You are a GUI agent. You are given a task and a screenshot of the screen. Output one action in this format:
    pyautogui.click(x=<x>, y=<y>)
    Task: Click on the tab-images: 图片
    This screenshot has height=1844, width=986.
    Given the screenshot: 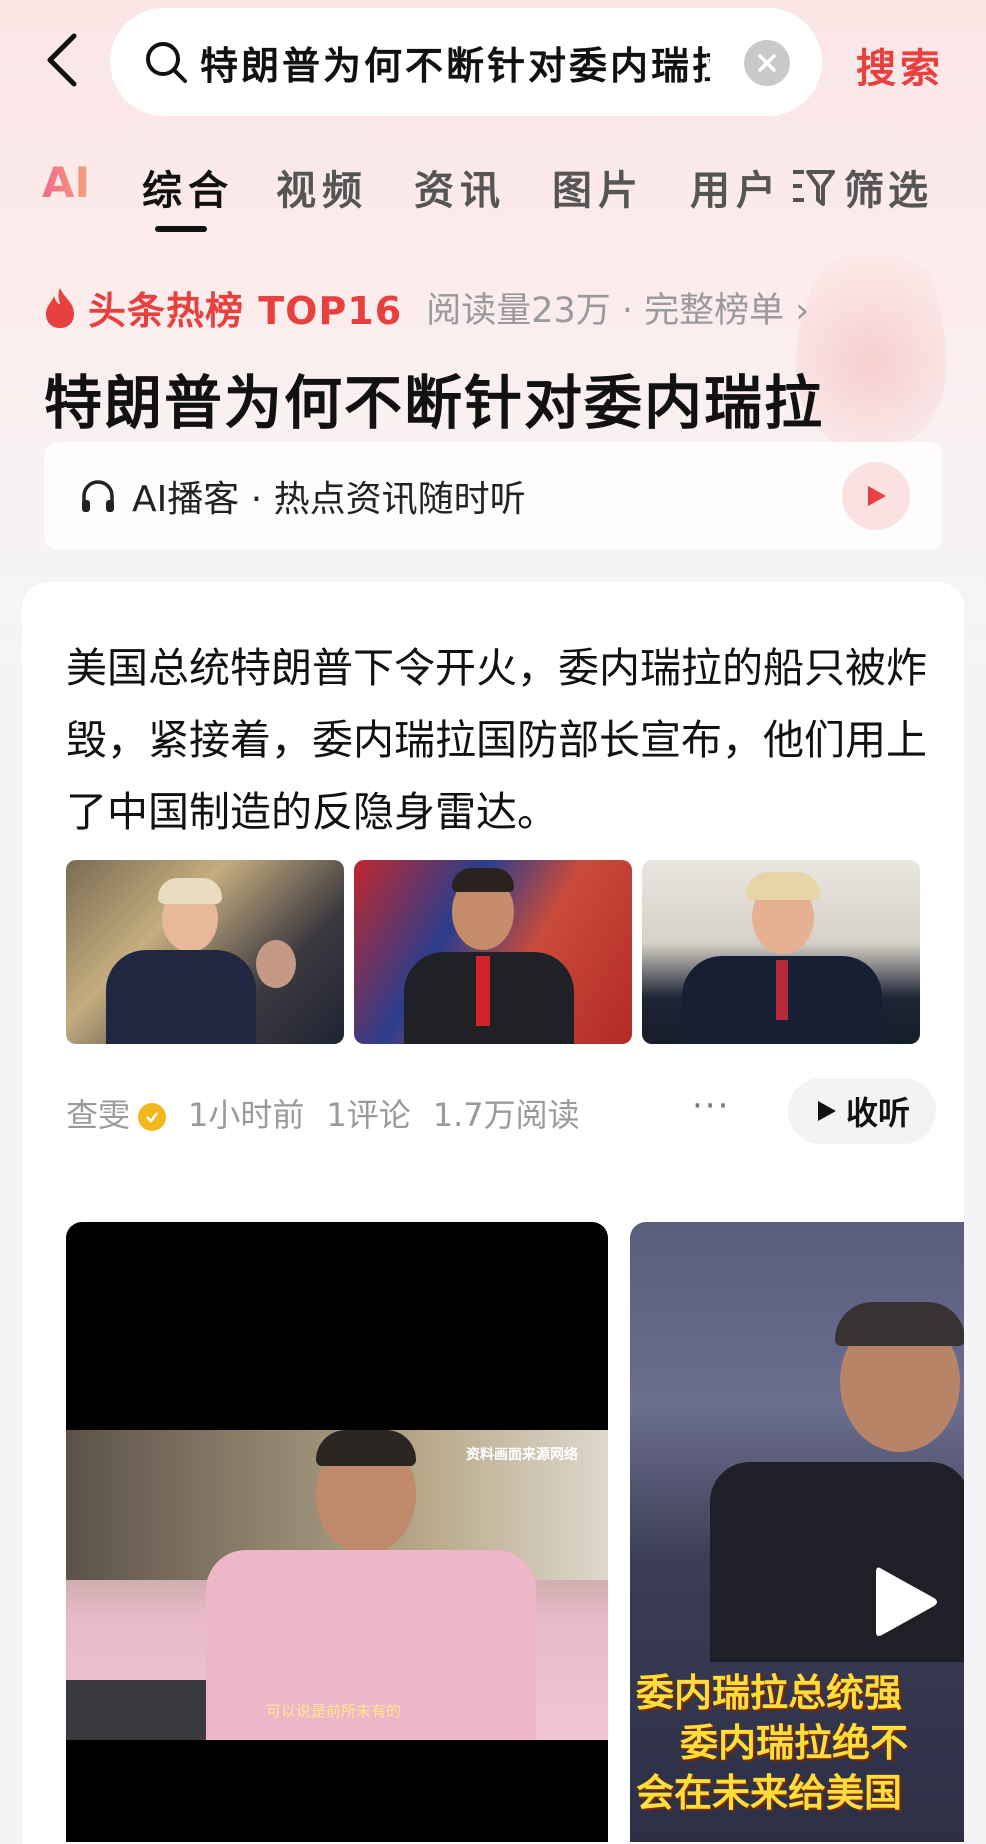 What is the action you would take?
    pyautogui.click(x=598, y=187)
    